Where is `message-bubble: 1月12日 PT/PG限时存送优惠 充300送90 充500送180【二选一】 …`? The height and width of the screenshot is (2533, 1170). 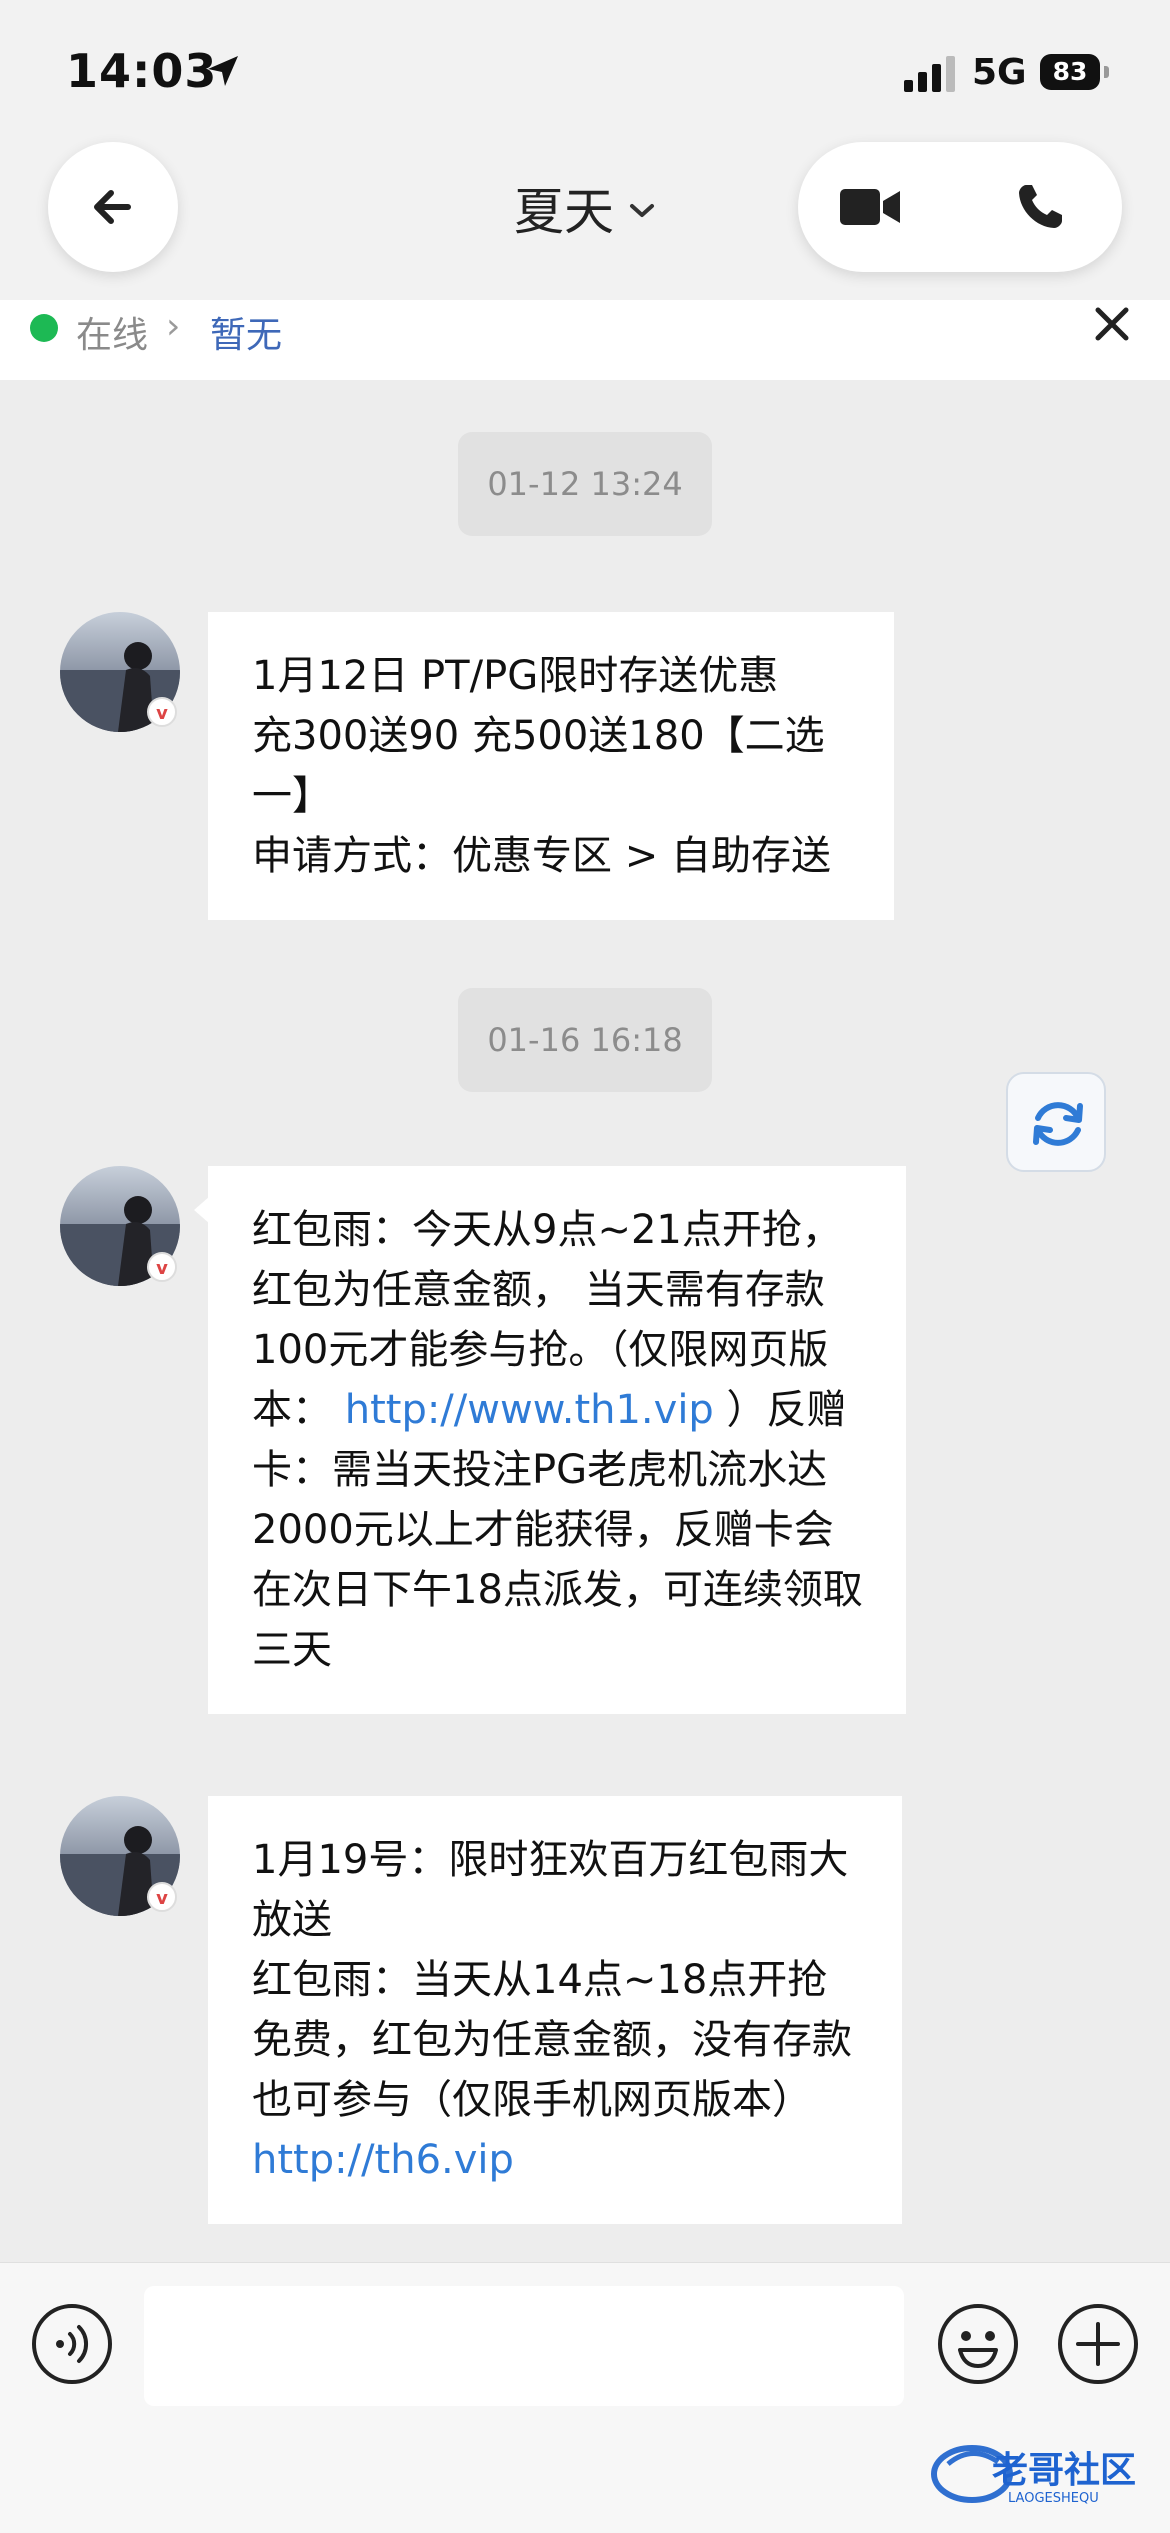
message-bubble: 1月12日 PT/PG限时存送优惠 充300送90 充500送180【二选一】 … is located at coordinates (551, 766).